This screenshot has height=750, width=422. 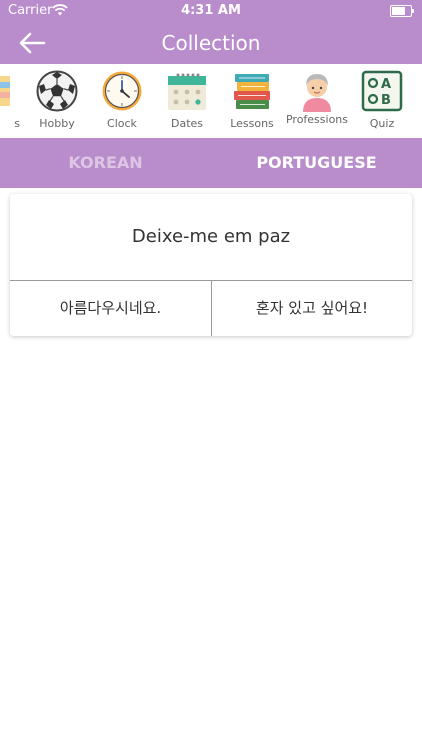 I want to click on soccer-ball-icon, so click(x=57, y=91).